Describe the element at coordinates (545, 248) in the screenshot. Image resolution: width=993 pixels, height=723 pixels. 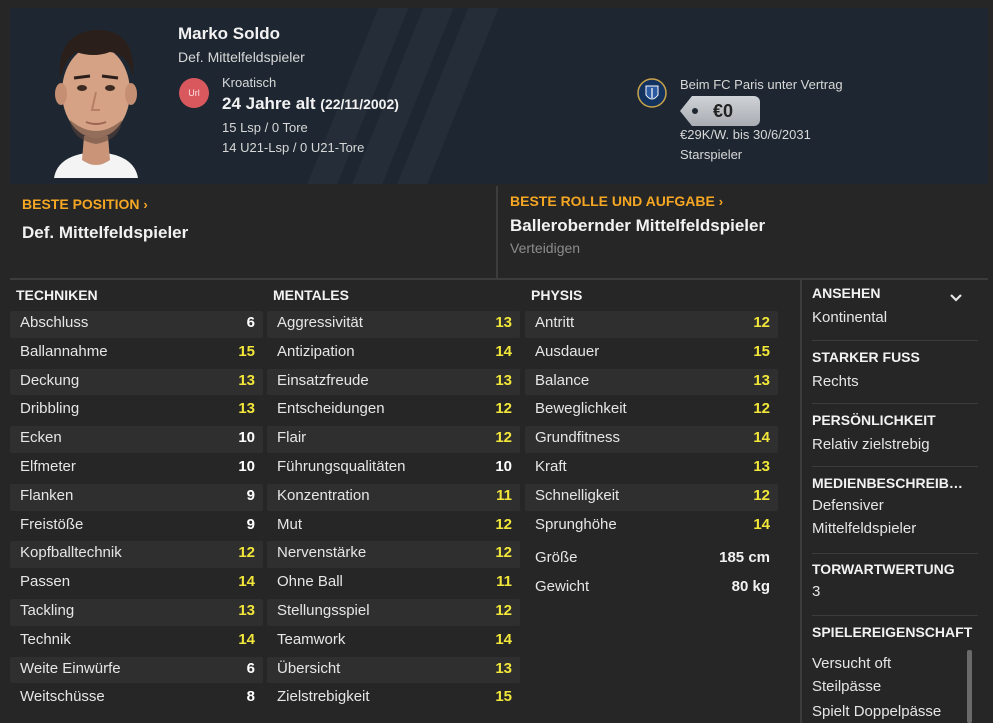
I see `best-role-duty: Verteidigen` at that location.